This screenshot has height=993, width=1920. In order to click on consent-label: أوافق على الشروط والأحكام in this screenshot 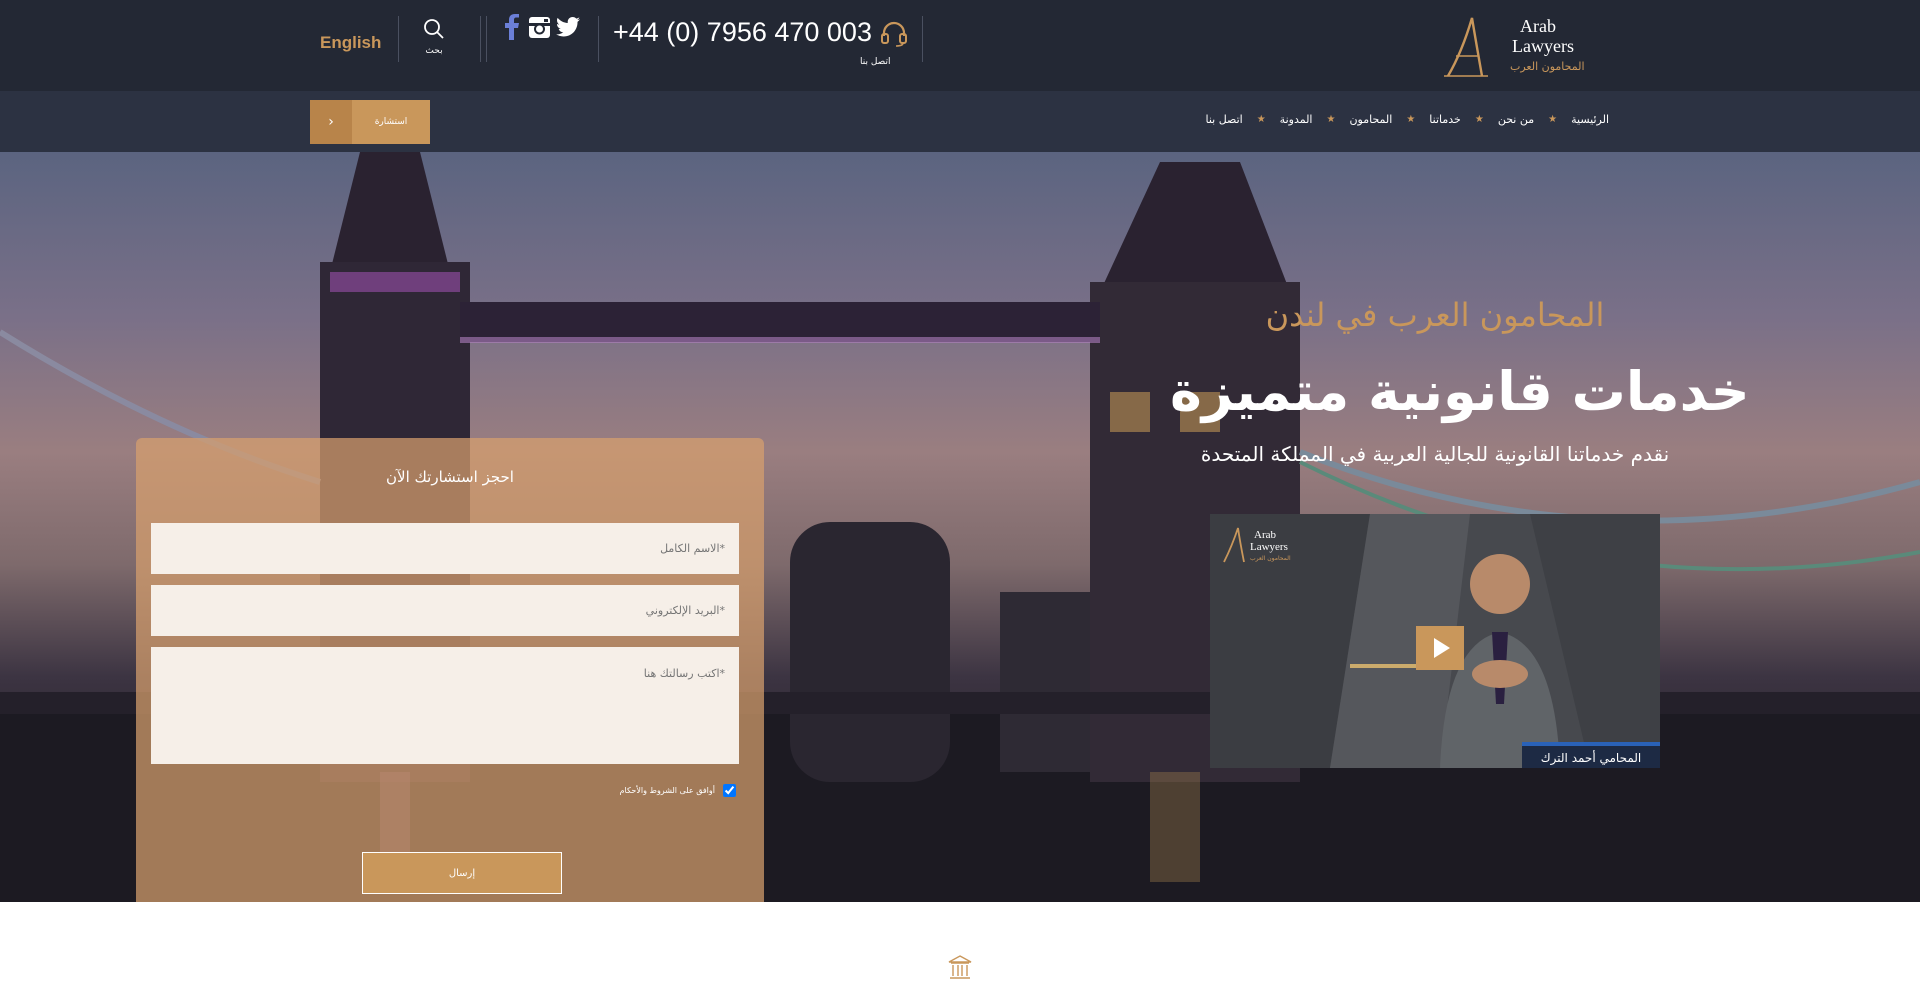, I will do `click(667, 790)`.